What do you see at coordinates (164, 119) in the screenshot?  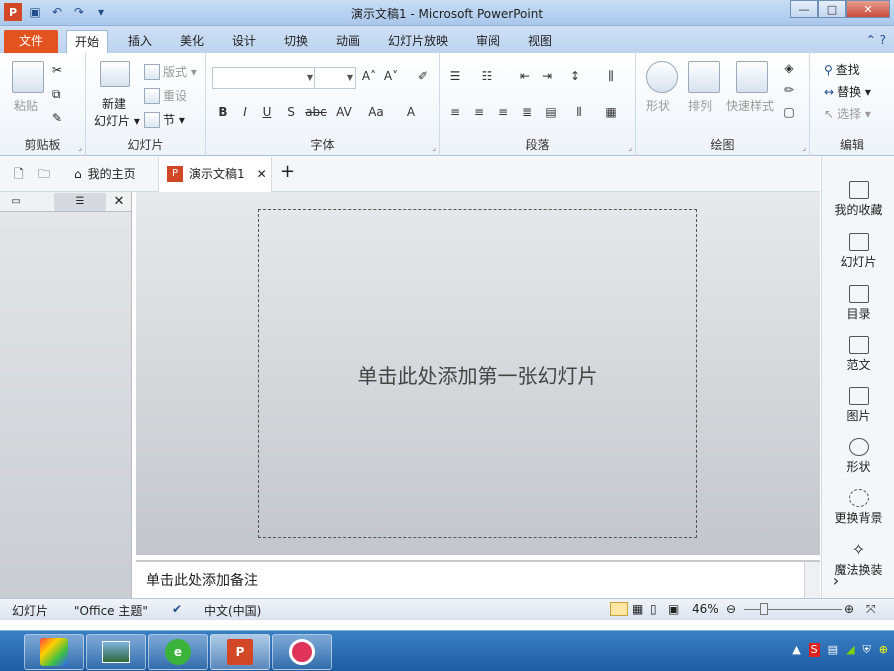 I see `section-button: 节 ▾` at bounding box center [164, 119].